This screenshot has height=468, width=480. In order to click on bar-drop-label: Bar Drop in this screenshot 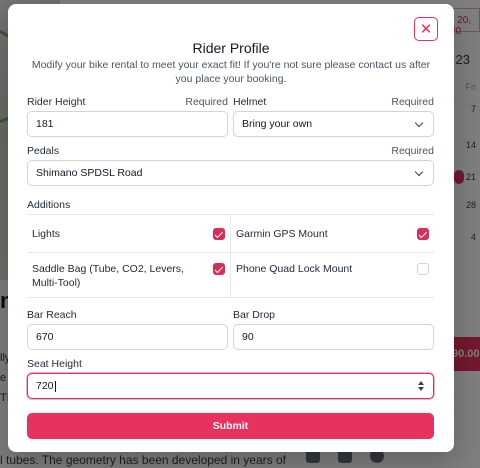, I will do `click(254, 315)`.